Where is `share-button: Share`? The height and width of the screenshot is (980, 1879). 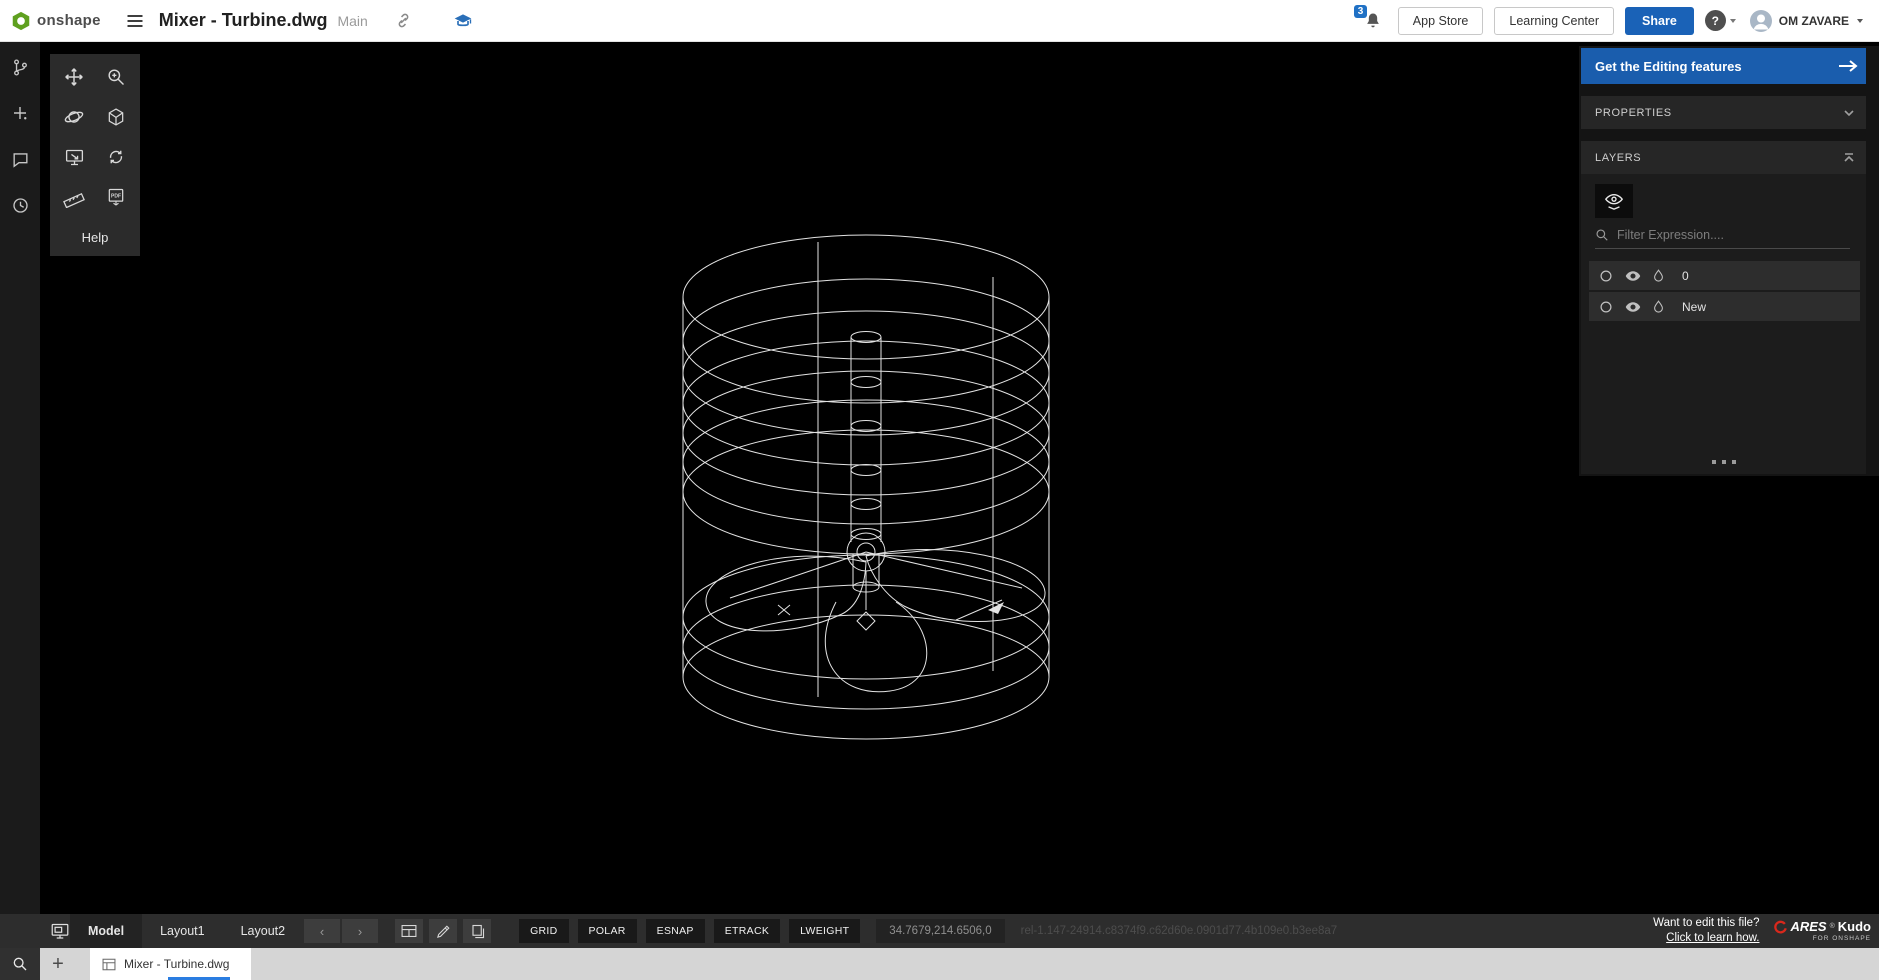 share-button: Share is located at coordinates (1659, 20).